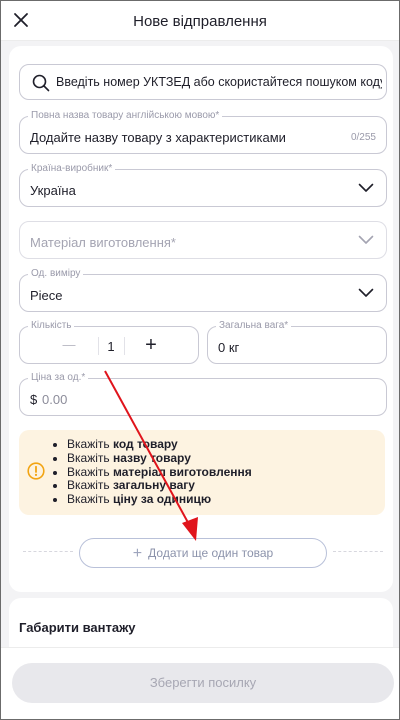 The width and height of the screenshot is (400, 720). What do you see at coordinates (72, 169) in the screenshot?
I see `country-label: Країна-виробник*` at bounding box center [72, 169].